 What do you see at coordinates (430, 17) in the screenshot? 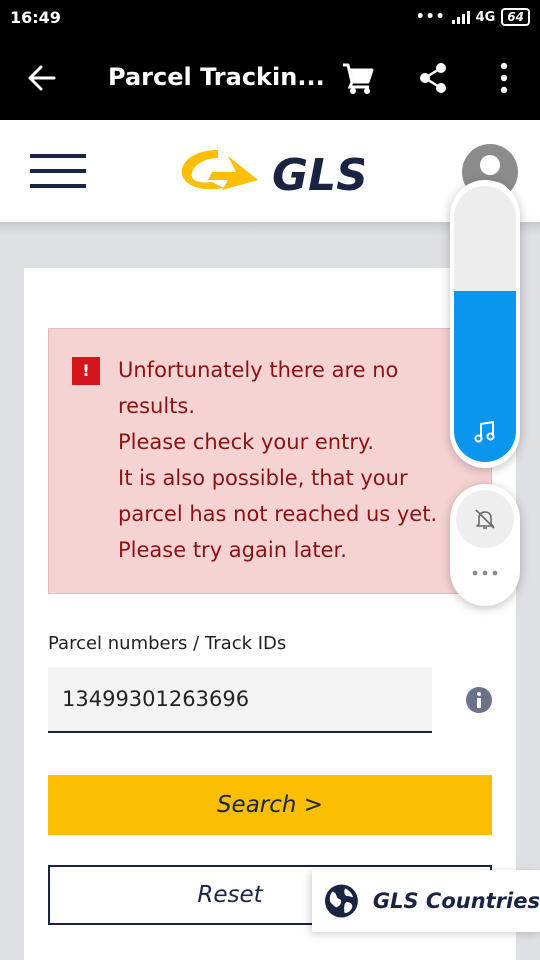
I see `notification-dots-icon: •••` at bounding box center [430, 17].